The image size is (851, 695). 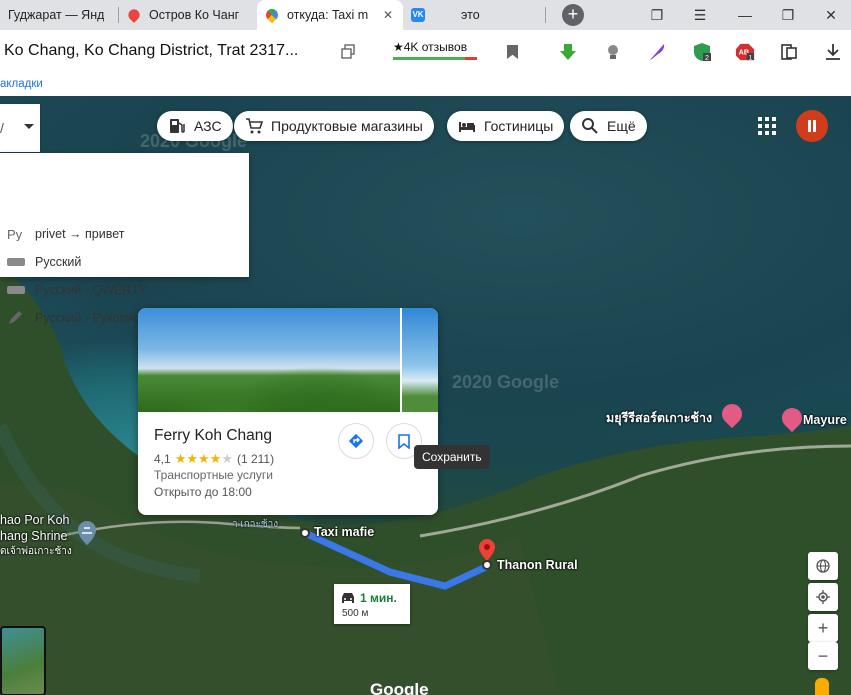 I want to click on map-watermark: 2020 Google, so click(x=506, y=382).